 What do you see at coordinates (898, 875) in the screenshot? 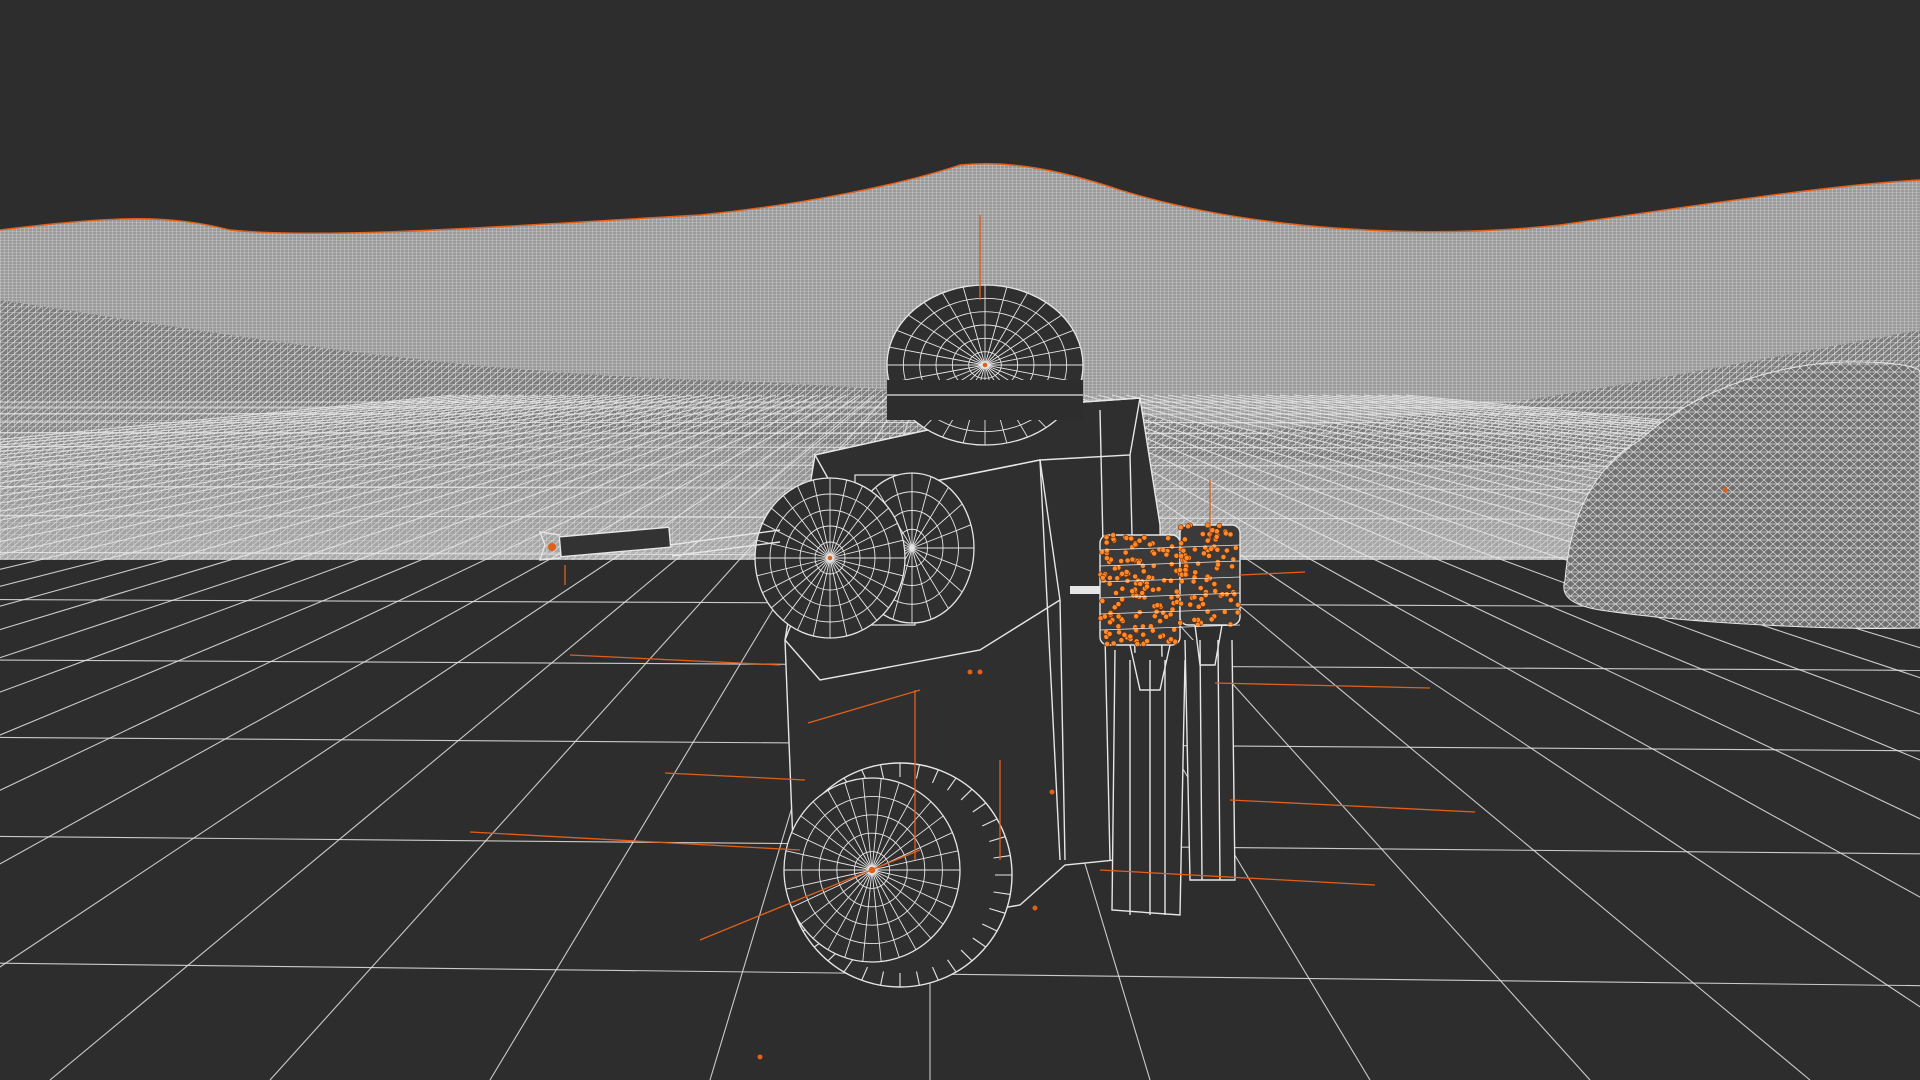
I see `wheel` at bounding box center [898, 875].